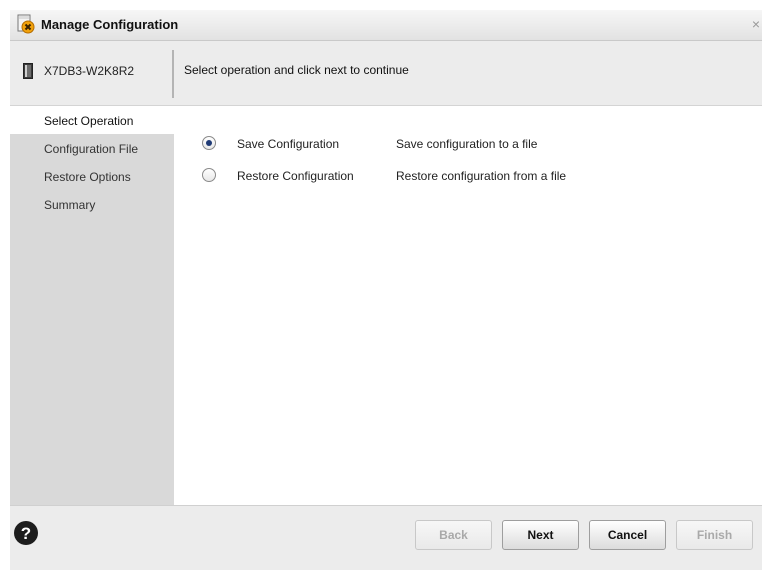  What do you see at coordinates (467, 144) in the screenshot?
I see `save-configuration-description: Save configuration to a file` at bounding box center [467, 144].